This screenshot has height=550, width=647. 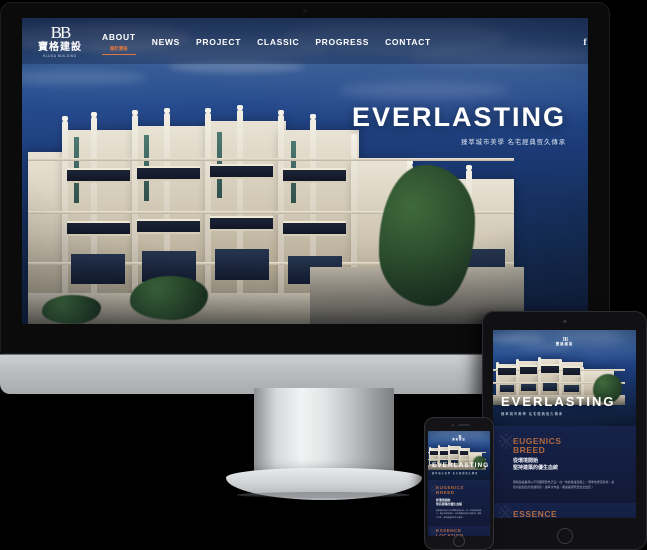 I want to click on social-links: f ⊡, so click(x=585, y=42).